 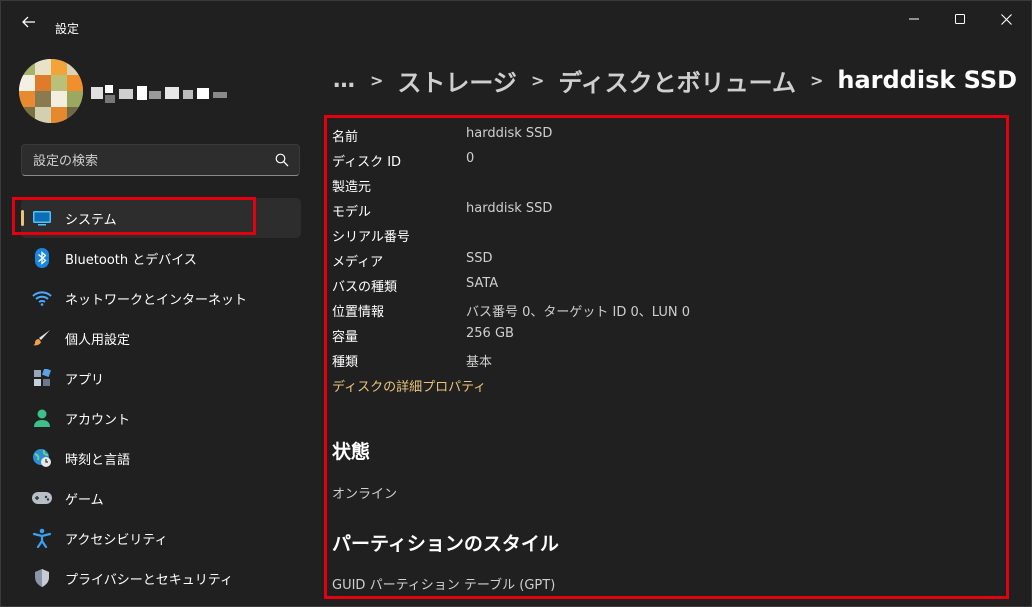 What do you see at coordinates (42, 418) in the screenshot?
I see `person-icon` at bounding box center [42, 418].